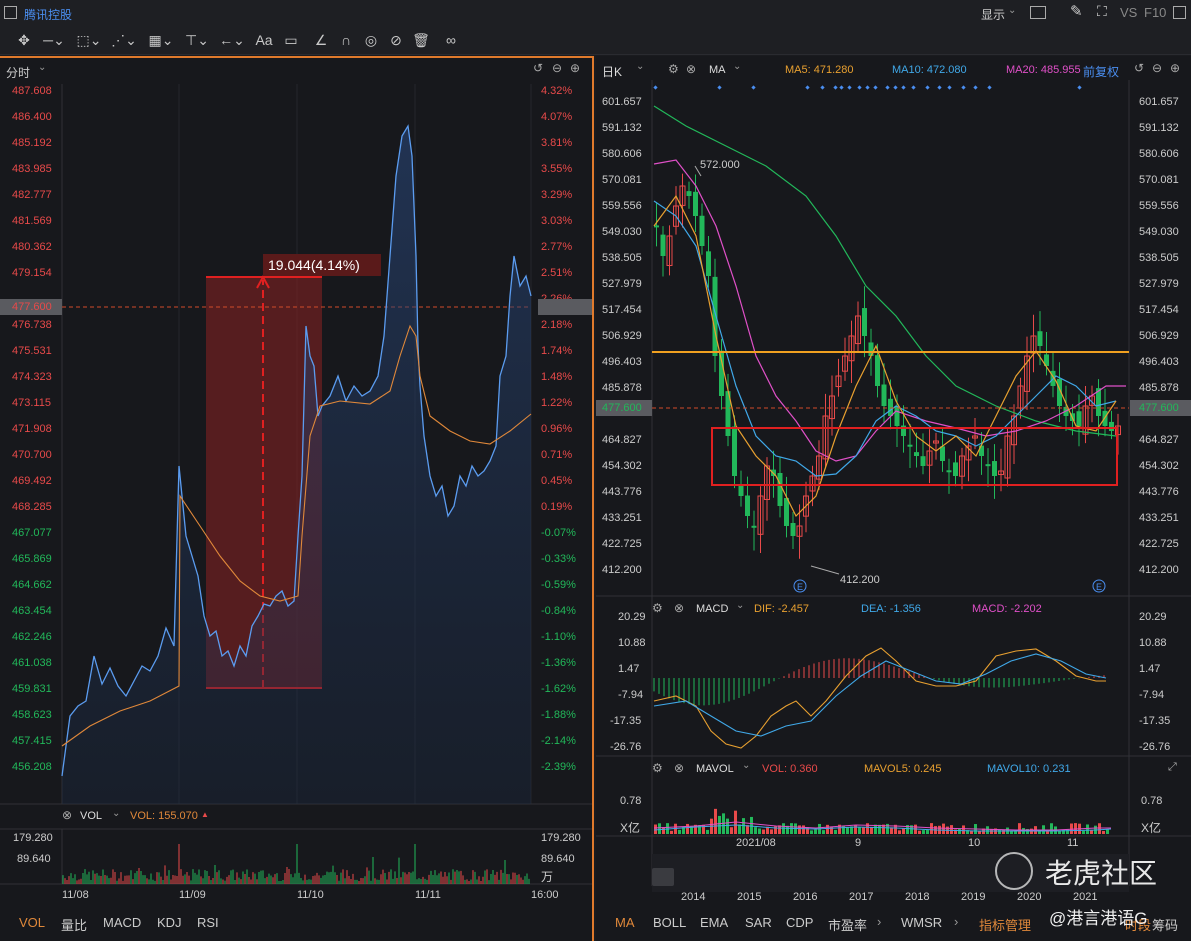  What do you see at coordinates (24, 40) in the screenshot?
I see `move-icon: ✥` at bounding box center [24, 40].